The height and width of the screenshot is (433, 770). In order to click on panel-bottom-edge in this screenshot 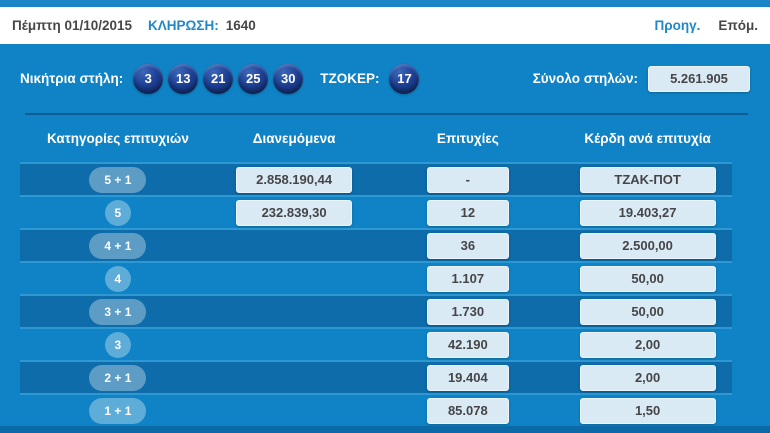, I will do `click(385, 429)`.